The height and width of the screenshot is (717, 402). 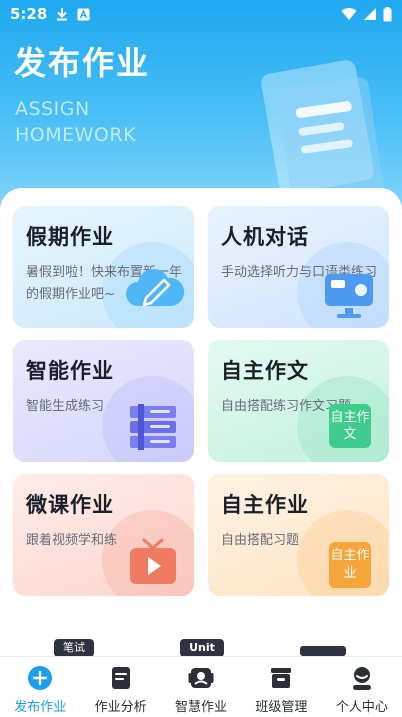 What do you see at coordinates (75, 122) in the screenshot?
I see `page-subtitle: ASSIGN HOMEWORK` at bounding box center [75, 122].